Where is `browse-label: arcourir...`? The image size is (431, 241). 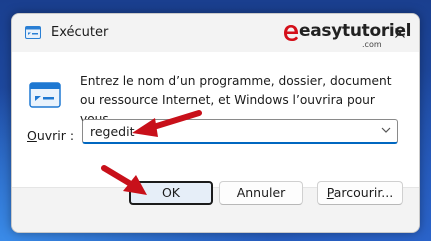
browse-label: arcourir... is located at coordinates (363, 192).